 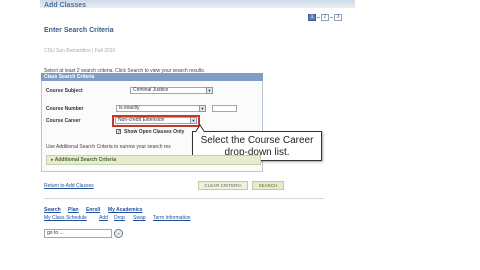 What do you see at coordinates (65, 5) in the screenshot?
I see `page-title: Add Classes` at bounding box center [65, 5].